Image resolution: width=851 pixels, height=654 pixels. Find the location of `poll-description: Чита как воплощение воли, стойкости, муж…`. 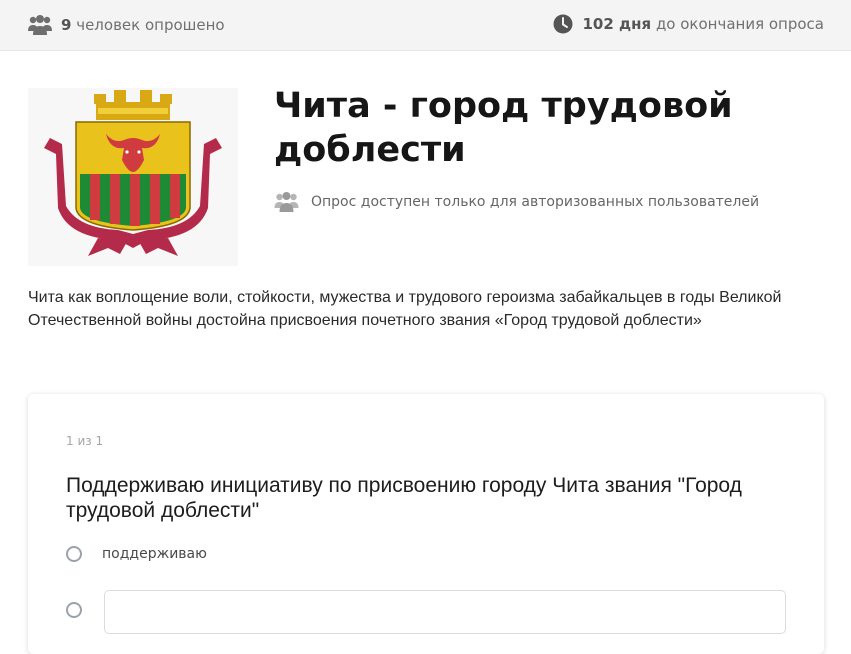

poll-description: Чита как воплощение воли, стойкости, муж… is located at coordinates (405, 309).